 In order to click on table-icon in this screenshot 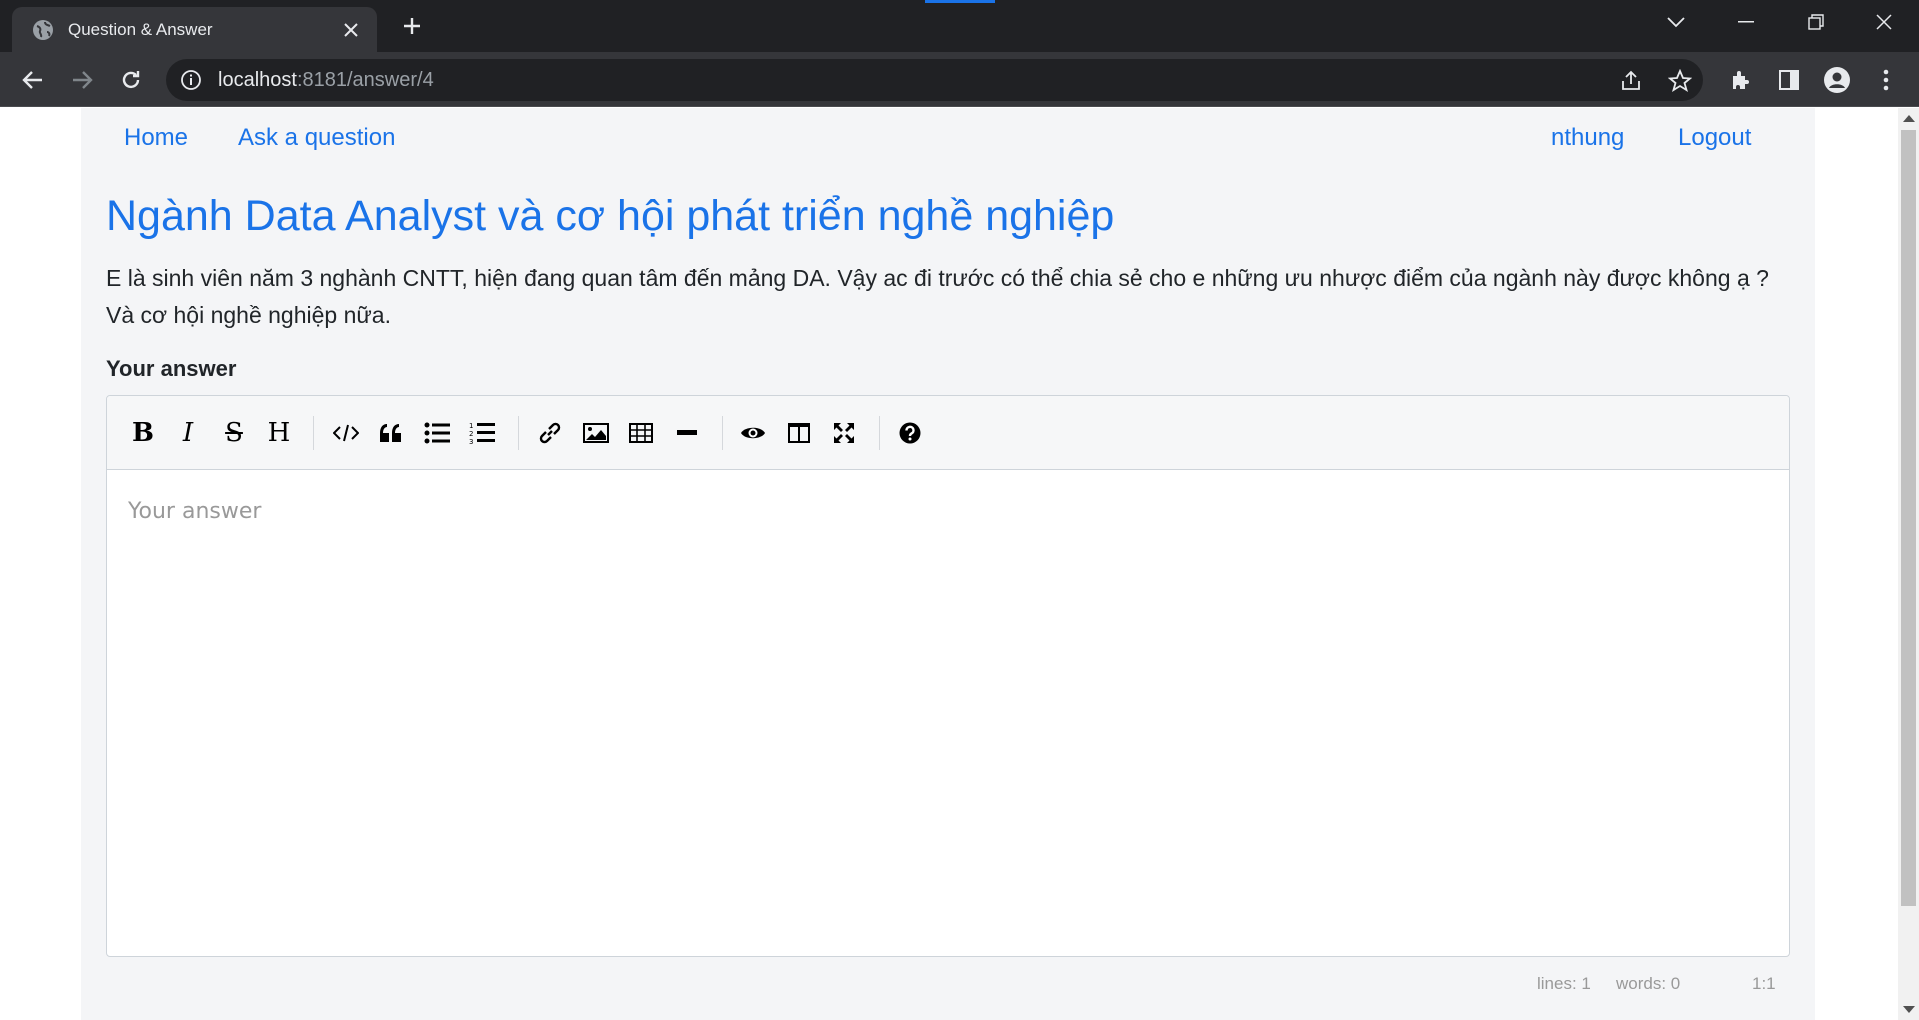, I will do `click(641, 433)`.